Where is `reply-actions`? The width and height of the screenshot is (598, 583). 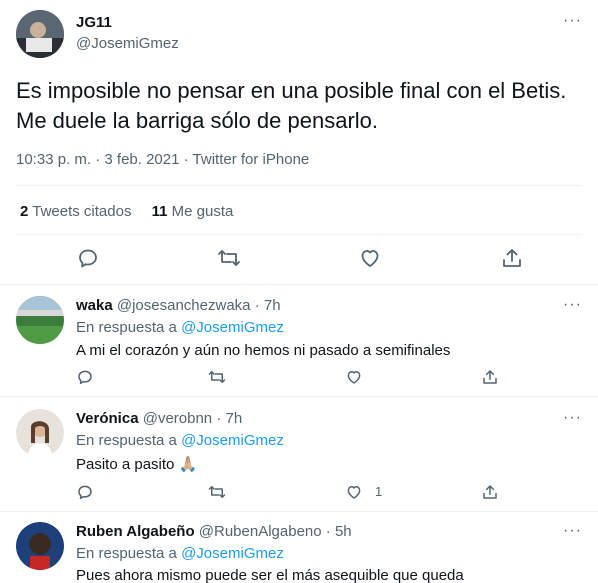 reply-actions is located at coordinates (299, 378).